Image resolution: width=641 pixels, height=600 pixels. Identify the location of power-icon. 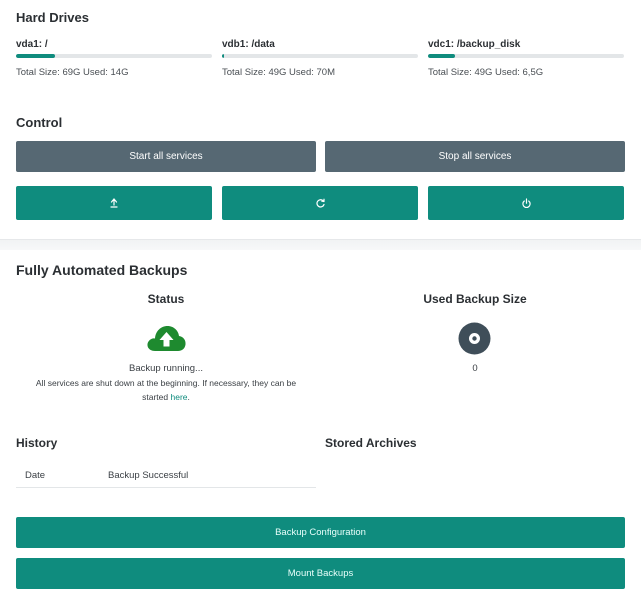
(526, 203).